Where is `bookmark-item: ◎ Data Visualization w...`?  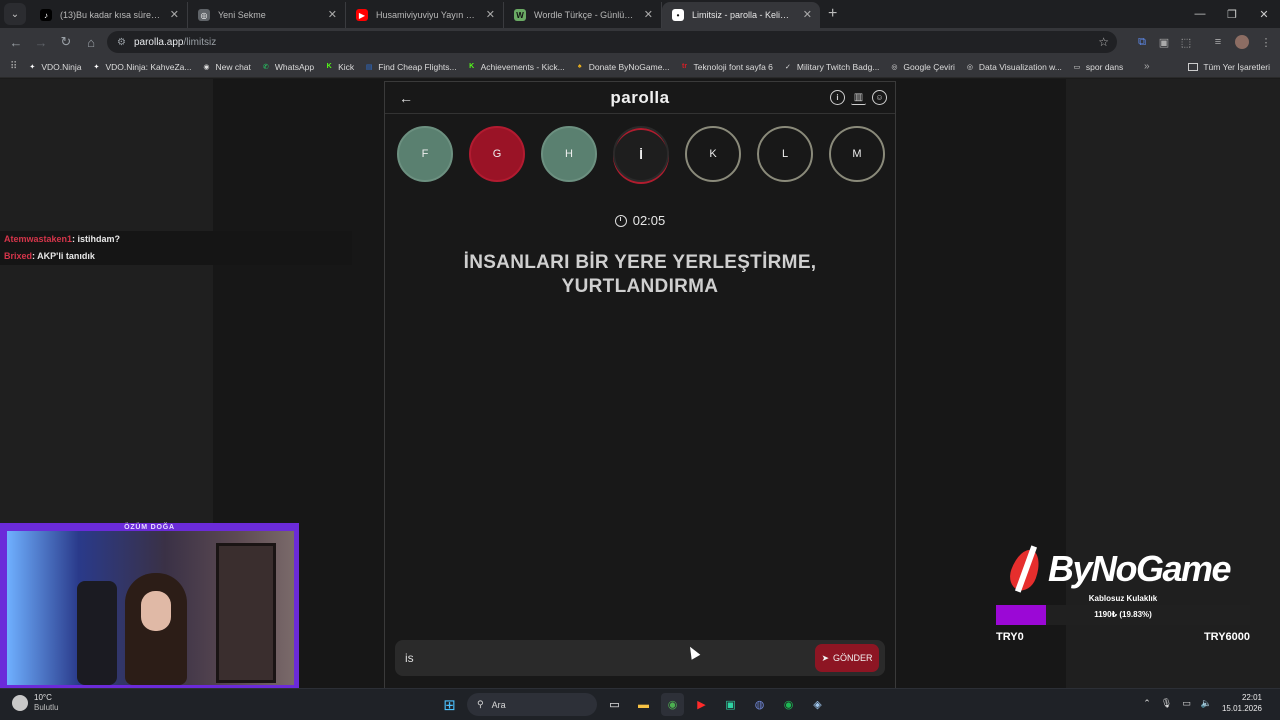 bookmark-item: ◎ Data Visualization w... is located at coordinates (1013, 67).